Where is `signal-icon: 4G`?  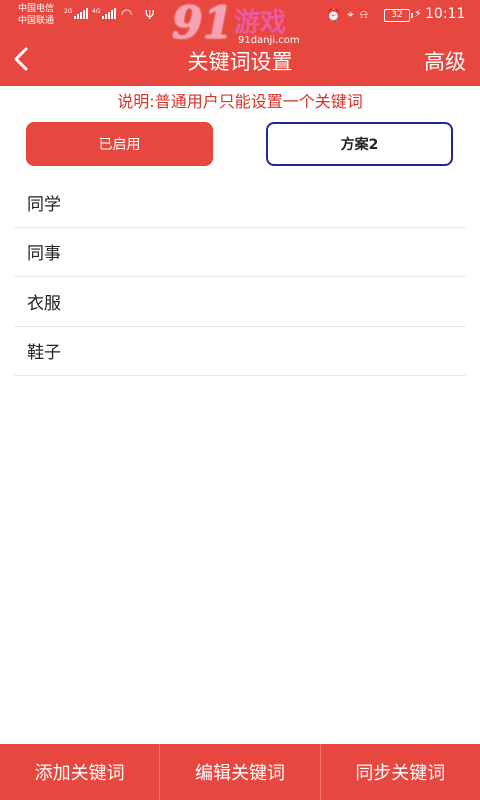
signal-icon: 4G is located at coordinates (104, 13).